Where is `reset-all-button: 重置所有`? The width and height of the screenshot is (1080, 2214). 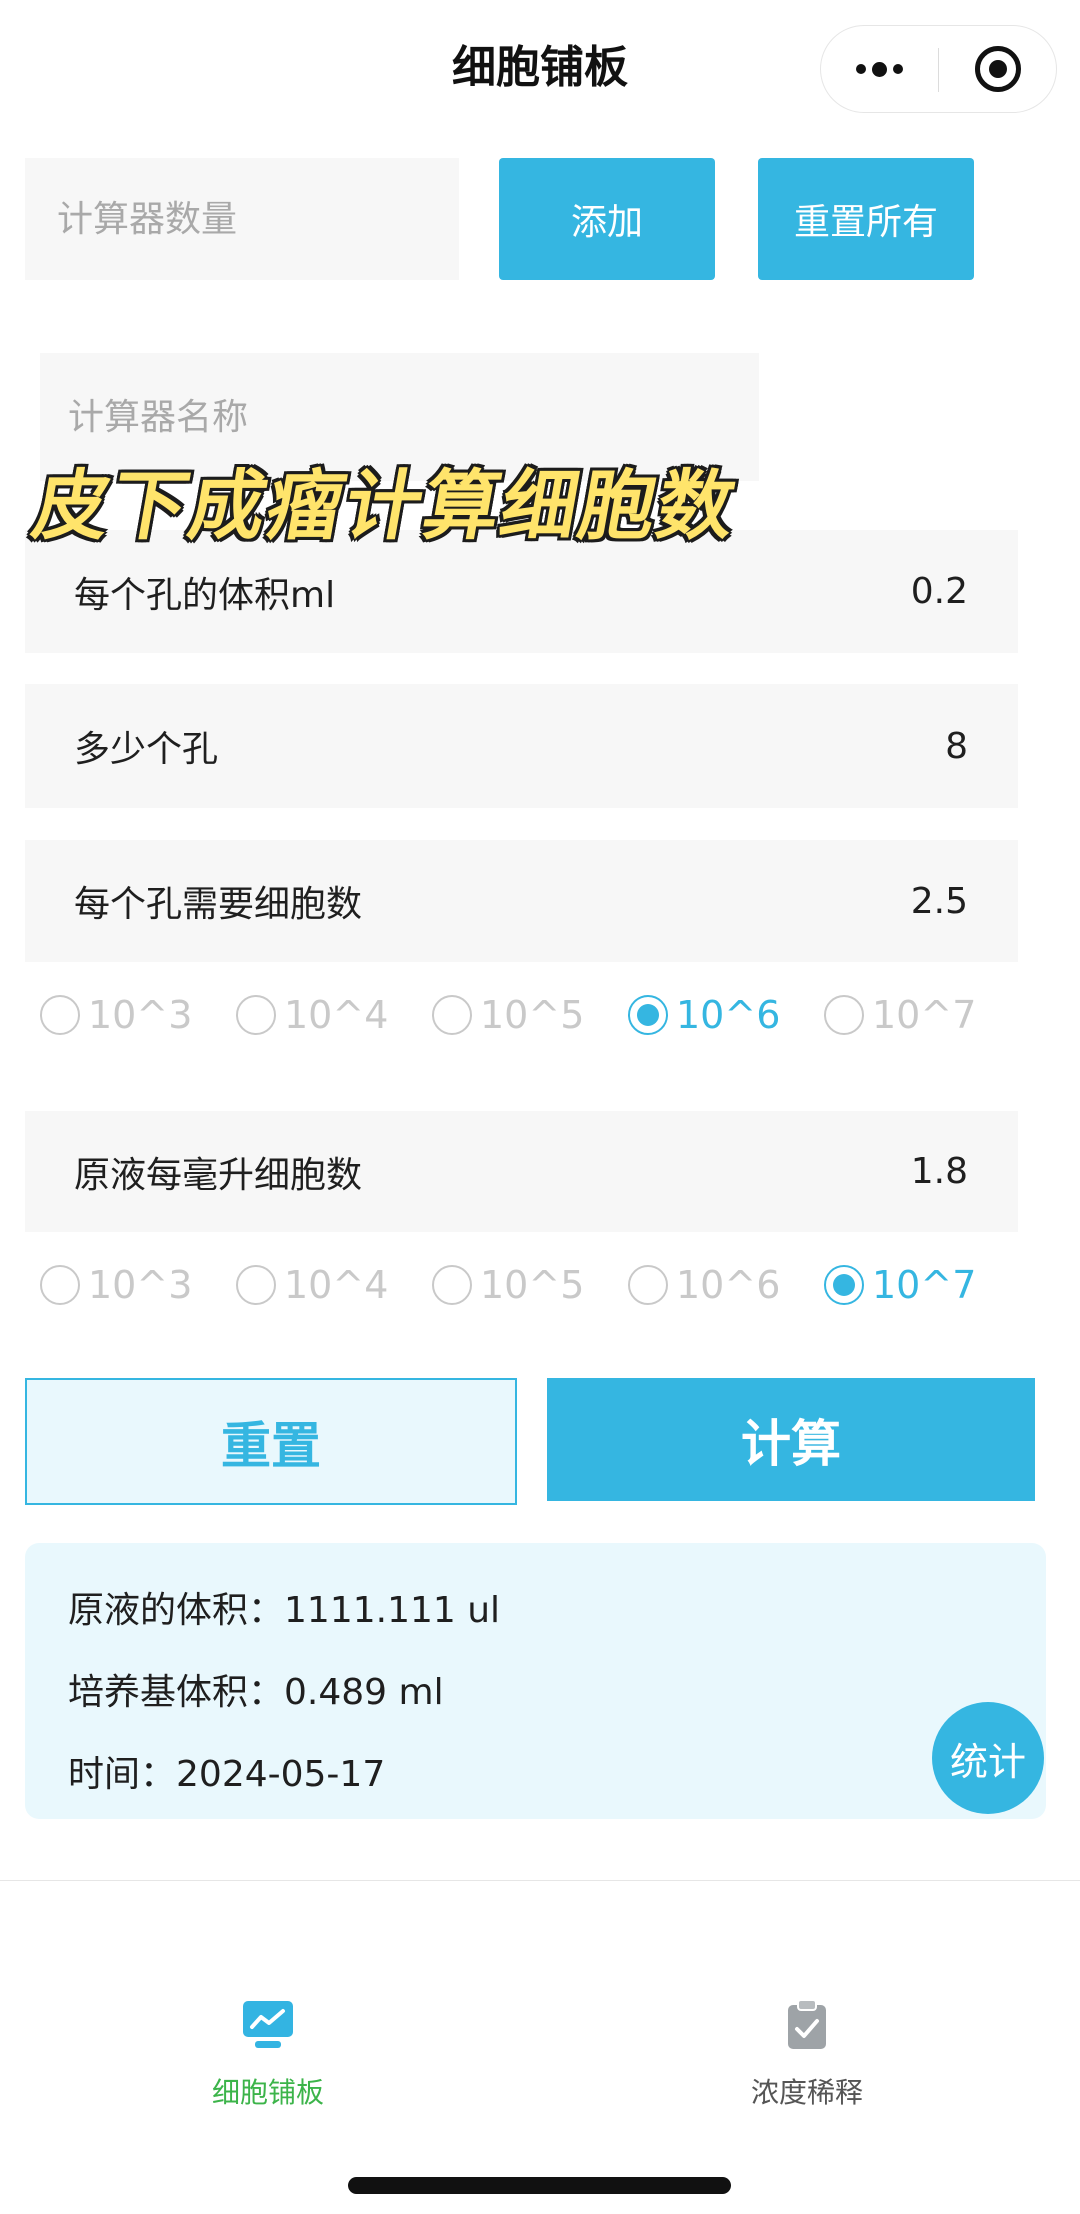
reset-all-button: 重置所有 is located at coordinates (866, 219).